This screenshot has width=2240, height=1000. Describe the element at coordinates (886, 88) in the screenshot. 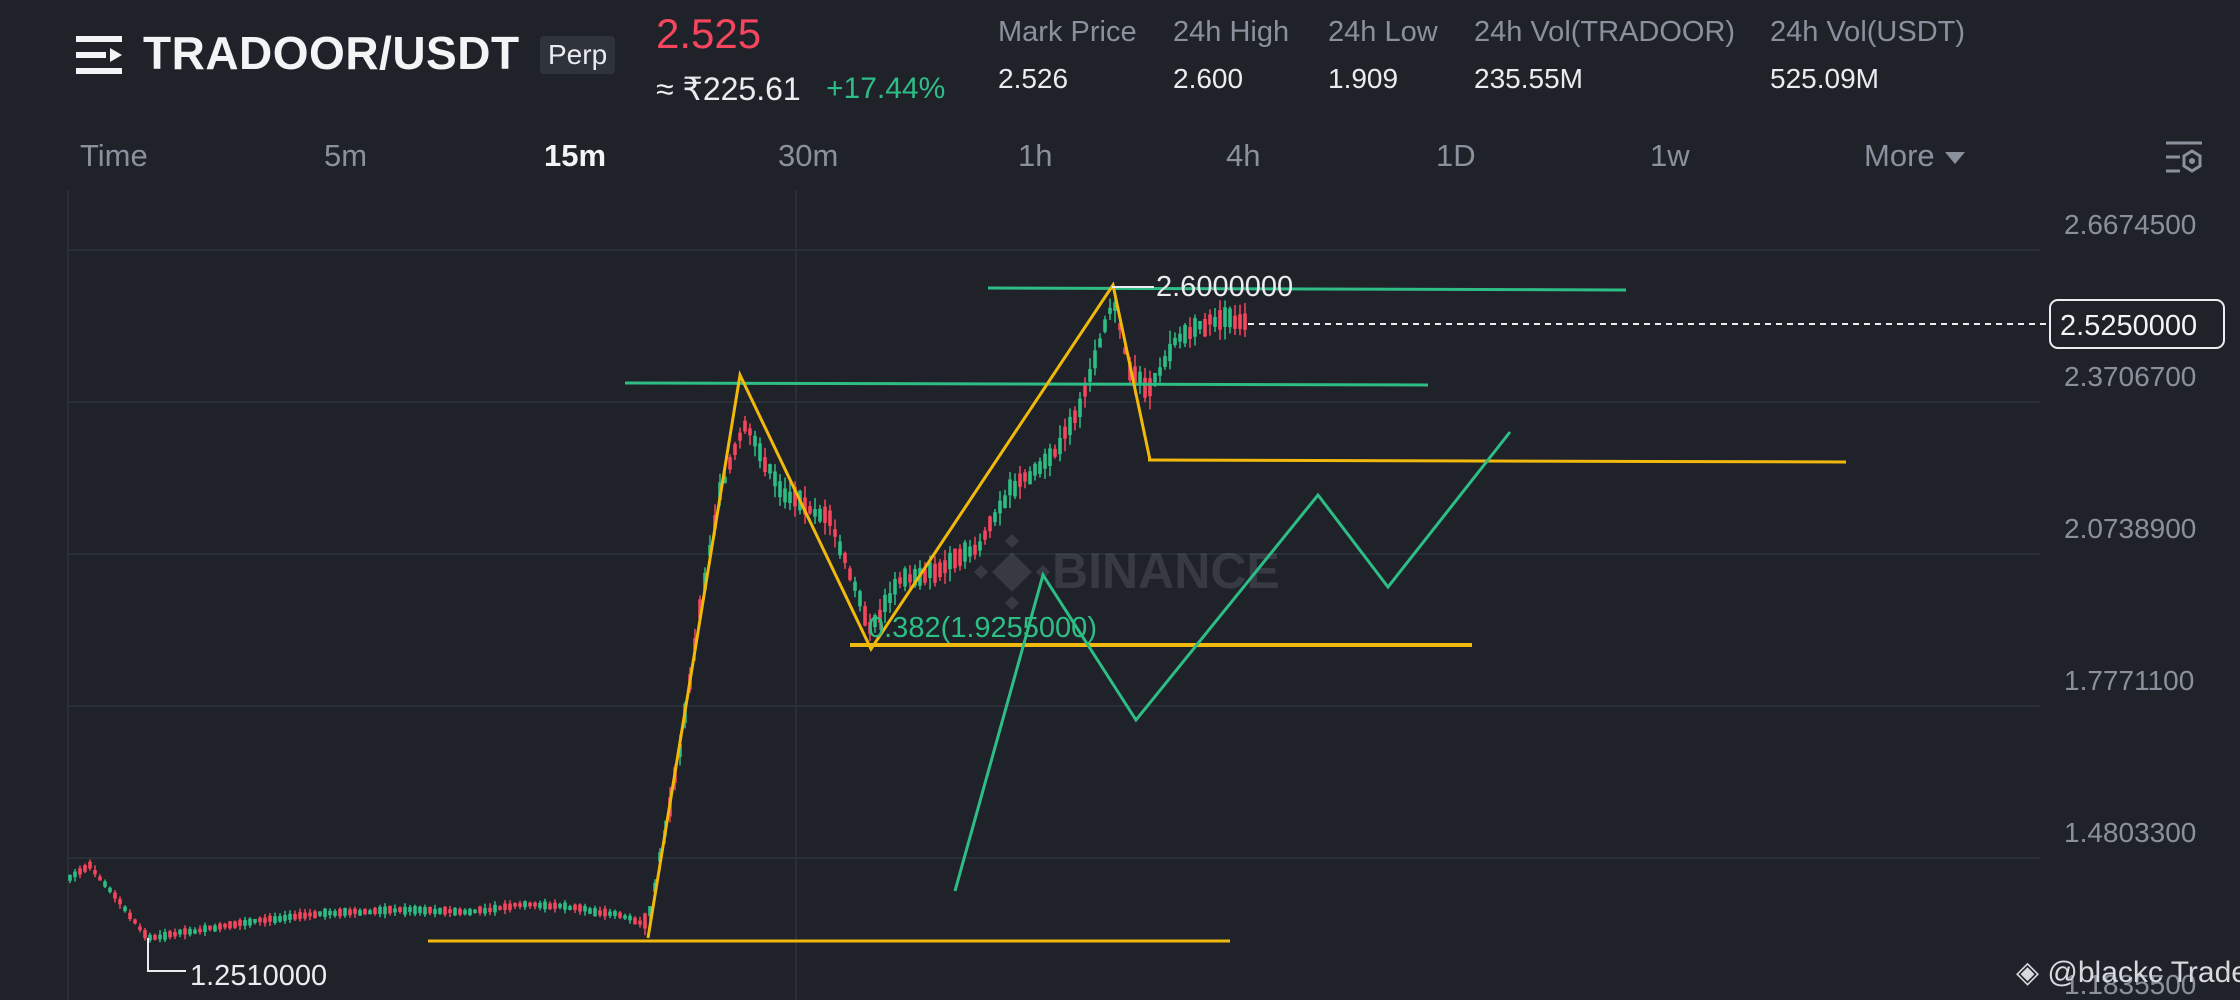

I see `change-percent: +17.44%` at that location.